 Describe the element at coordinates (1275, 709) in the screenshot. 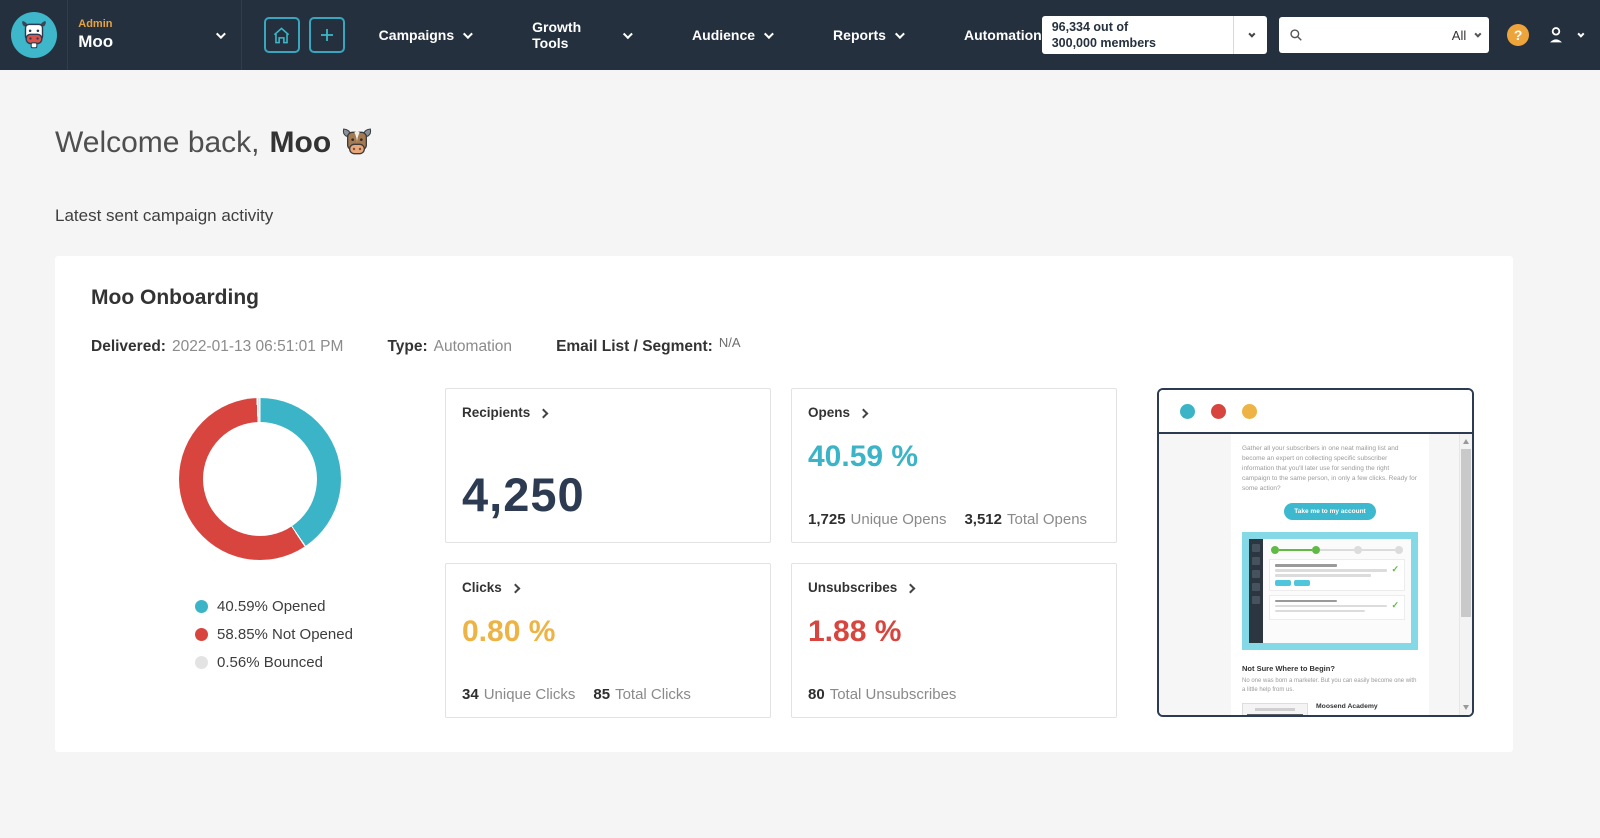

I see `preview-video-thumbnail` at that location.